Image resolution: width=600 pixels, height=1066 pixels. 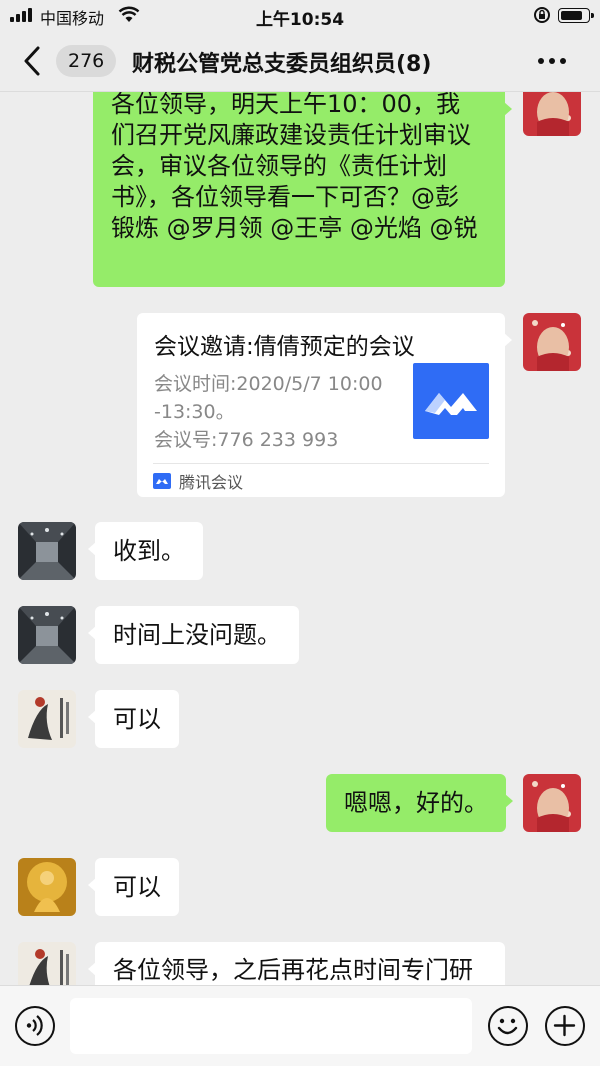 I want to click on message-bubble-own: 嗯嗯，好的。, so click(x=419, y=803).